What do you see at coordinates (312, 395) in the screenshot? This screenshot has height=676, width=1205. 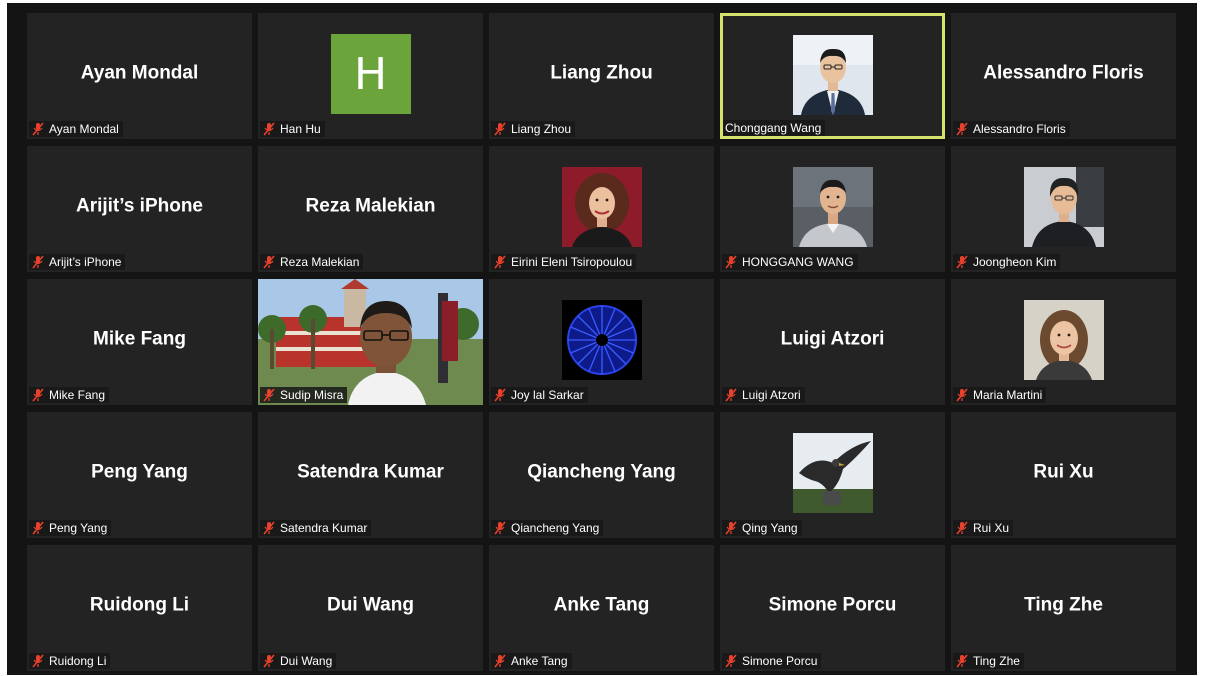 I see `participant-label-text: Sudip Misra` at bounding box center [312, 395].